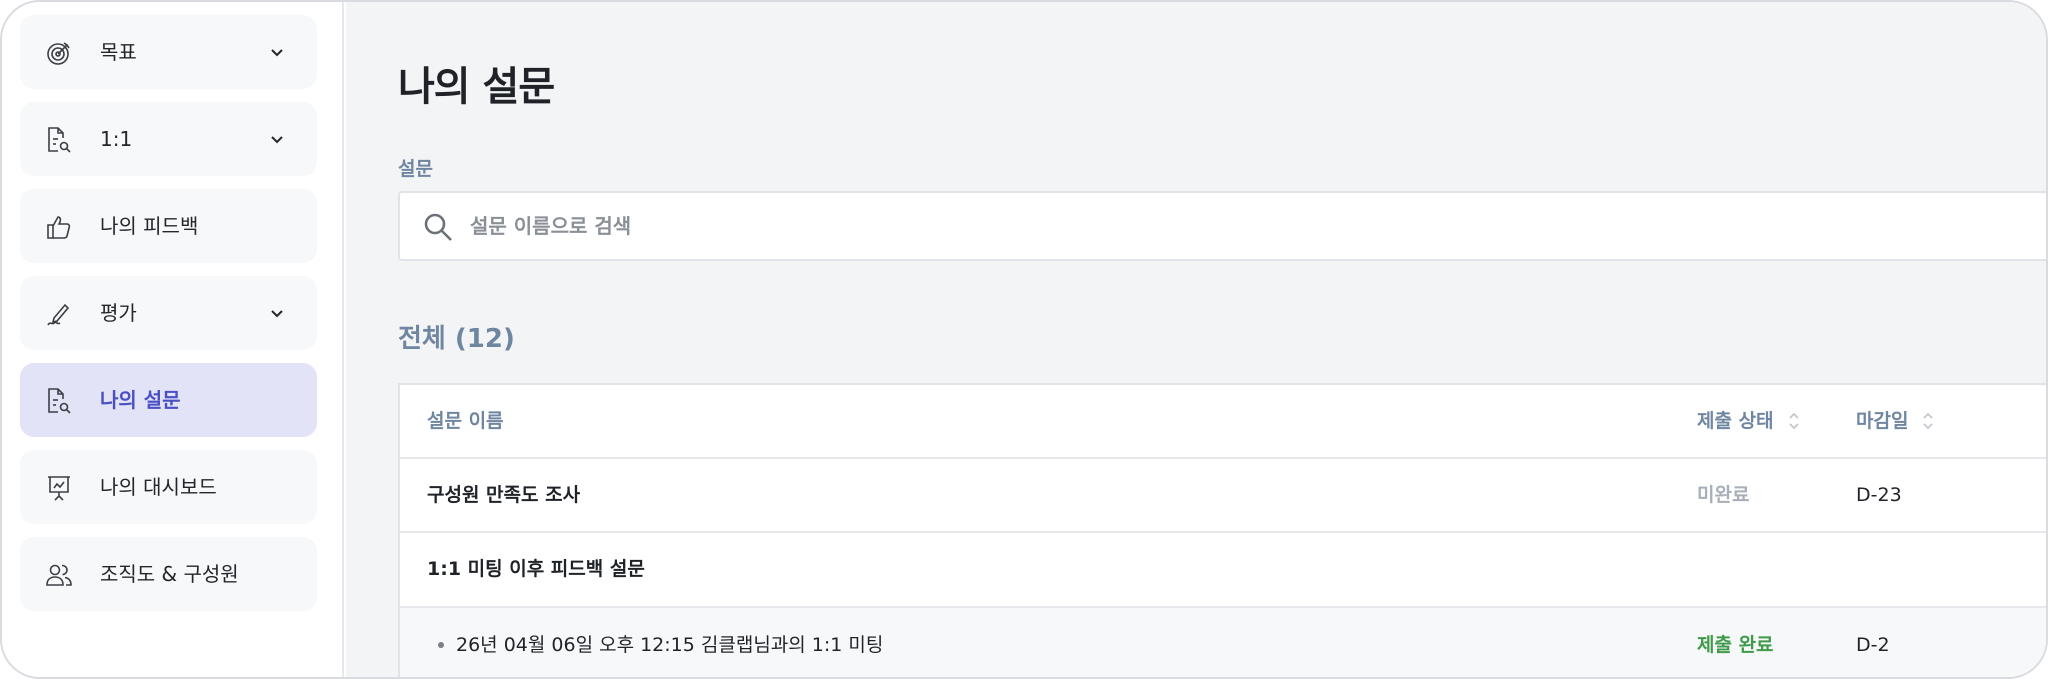 The width and height of the screenshot is (2048, 679). I want to click on users-icon, so click(59, 575).